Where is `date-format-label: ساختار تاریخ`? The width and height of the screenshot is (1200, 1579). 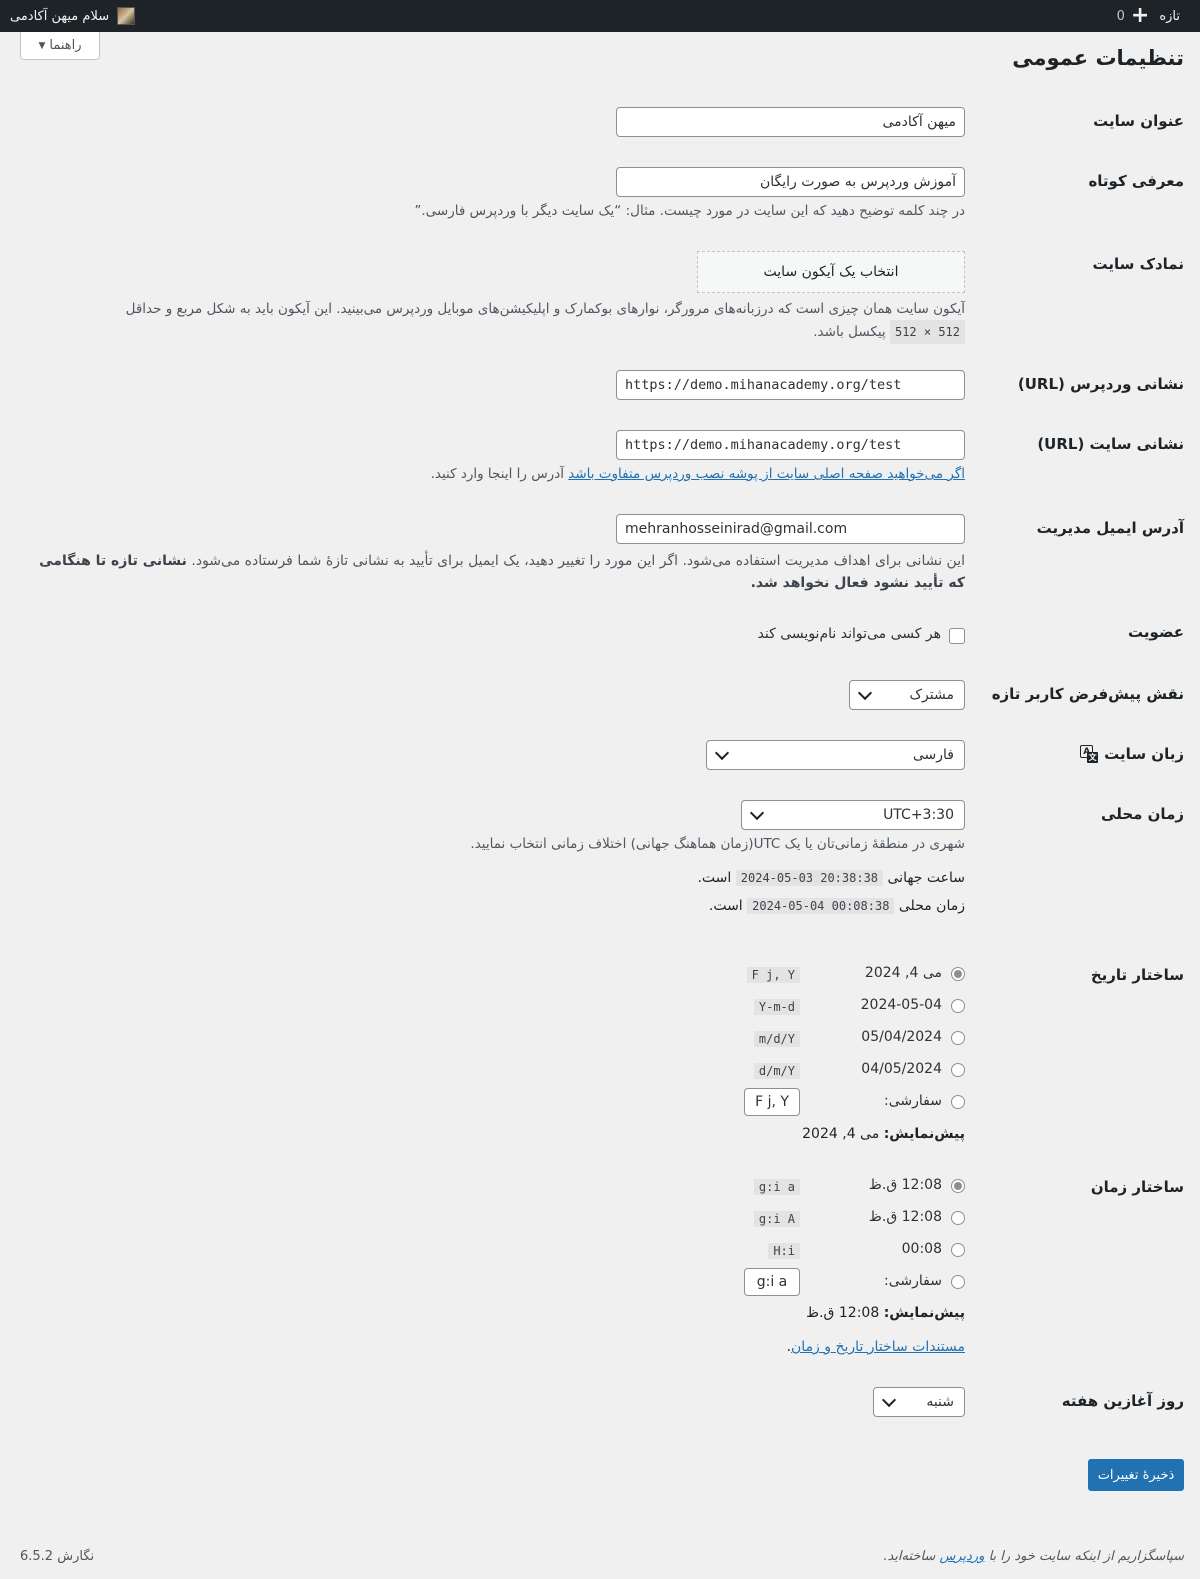 date-format-label: ساختار تاریخ is located at coordinates (1137, 975).